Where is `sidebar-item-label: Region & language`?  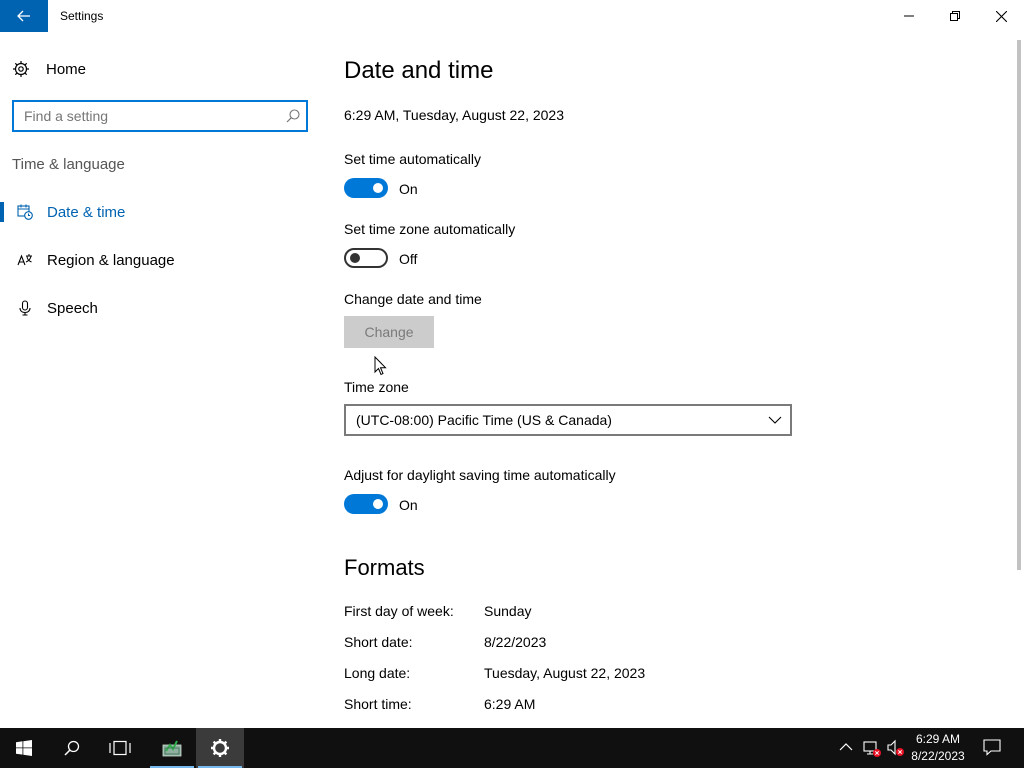 sidebar-item-label: Region & language is located at coordinates (111, 260).